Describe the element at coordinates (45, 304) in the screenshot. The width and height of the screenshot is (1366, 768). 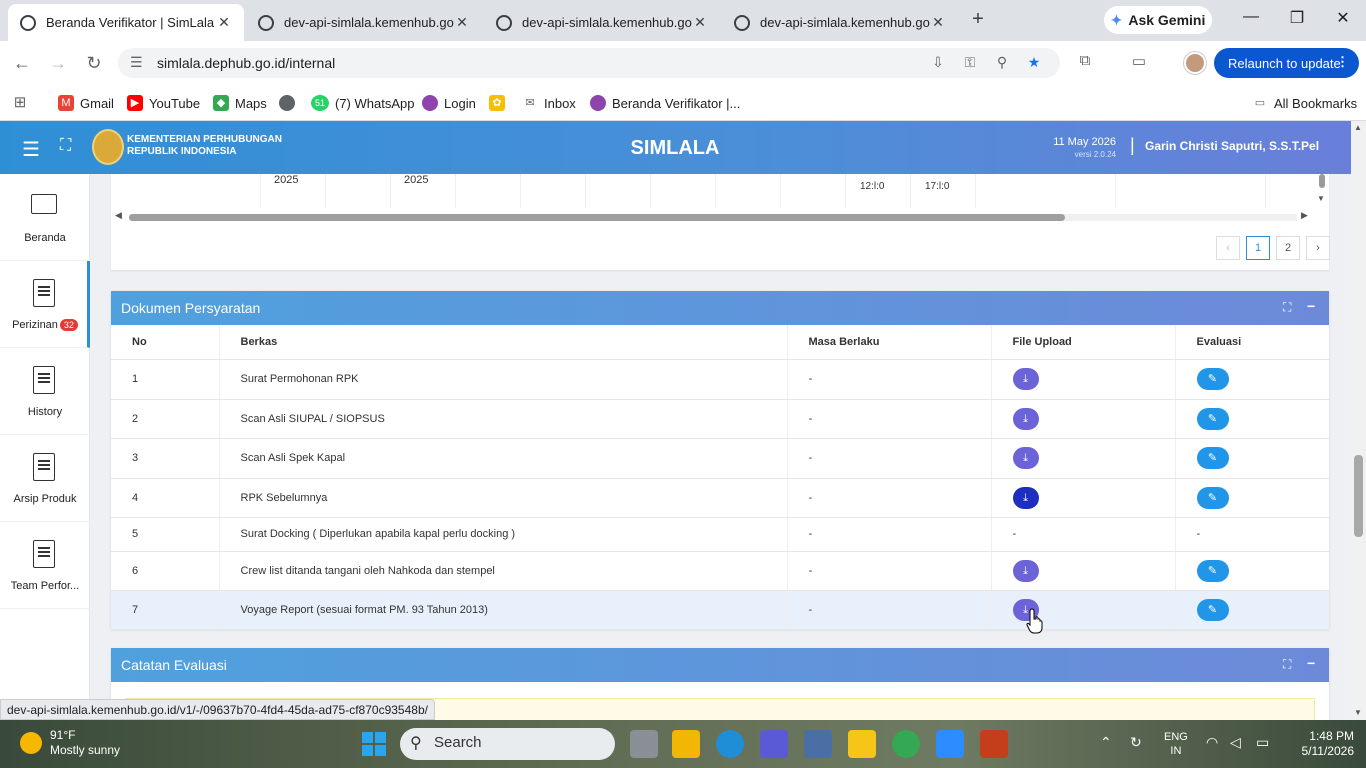
I see `sidebar-item-perizinan: Perizinan 32` at that location.